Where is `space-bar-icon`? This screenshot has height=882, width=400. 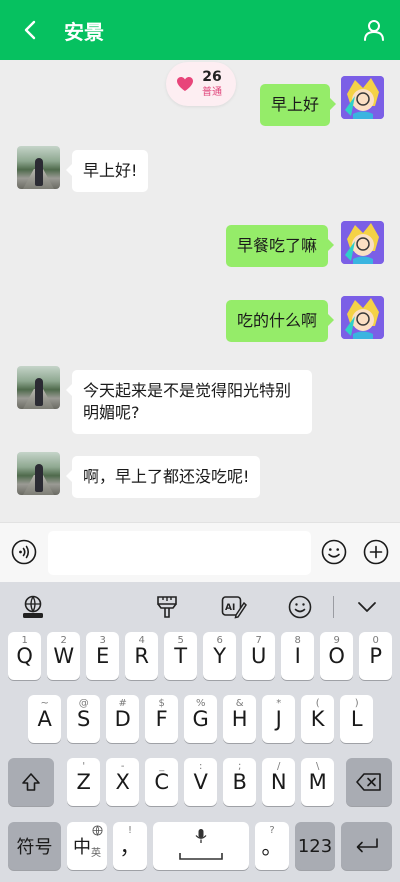 space-bar-icon is located at coordinates (201, 856).